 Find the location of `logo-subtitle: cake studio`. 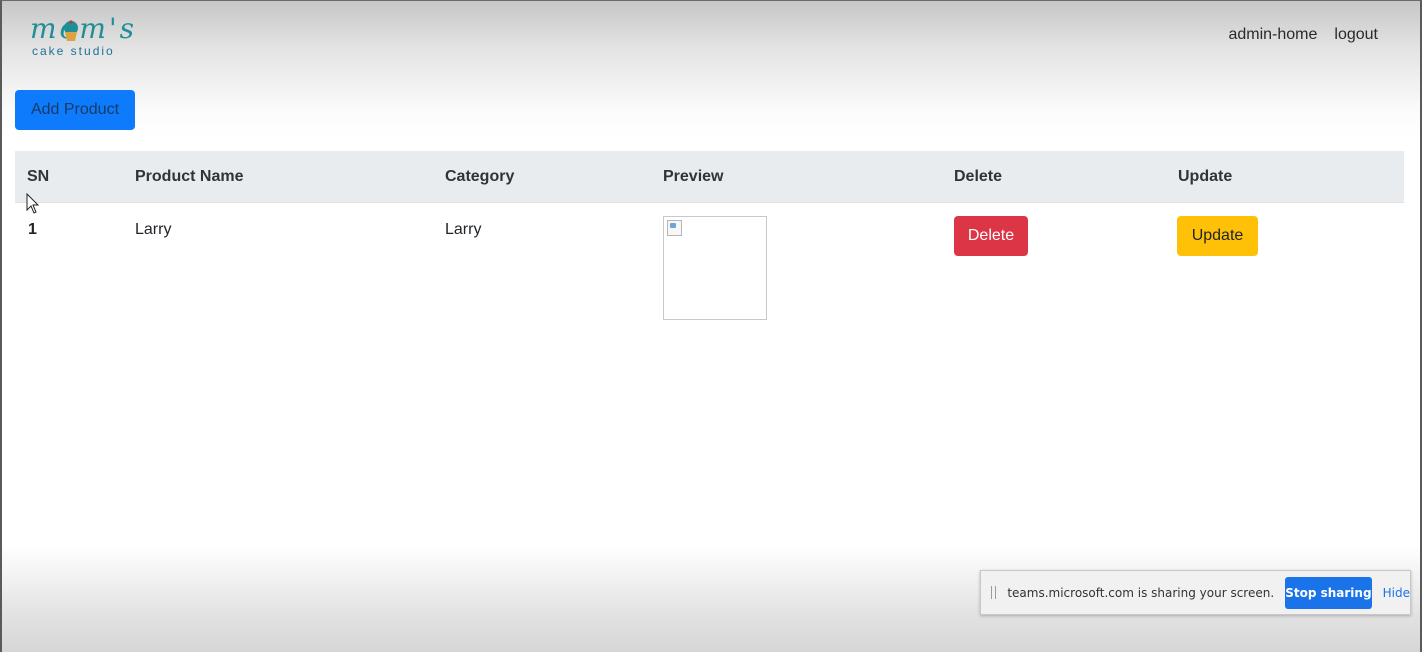

logo-subtitle: cake studio is located at coordinates (73, 51).